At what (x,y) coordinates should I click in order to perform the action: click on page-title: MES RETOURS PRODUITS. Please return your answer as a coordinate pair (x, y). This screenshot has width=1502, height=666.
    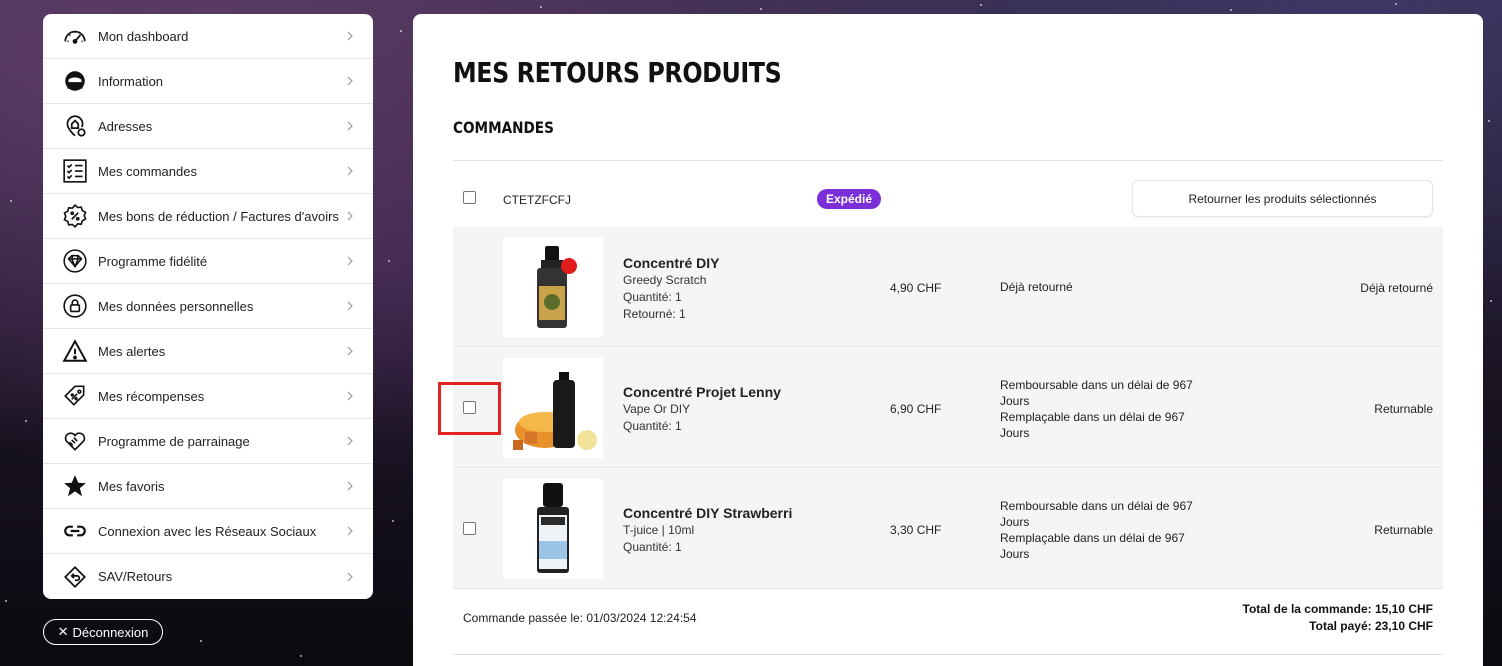
    Looking at the image, I should click on (617, 72).